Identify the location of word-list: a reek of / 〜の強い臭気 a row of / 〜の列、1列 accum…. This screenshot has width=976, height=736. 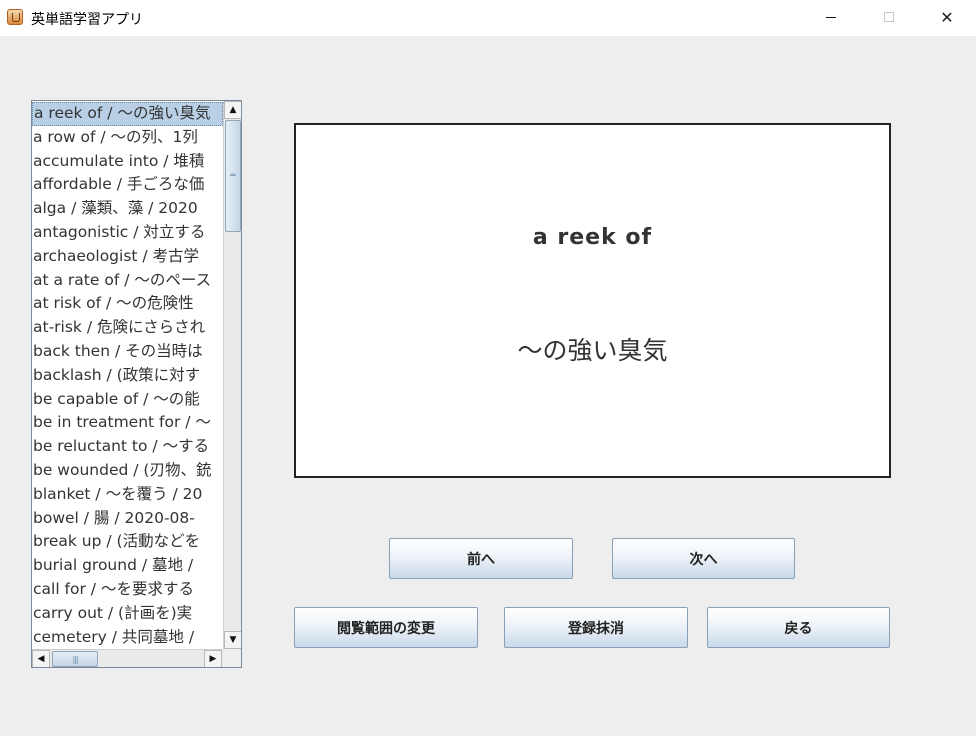
(127, 375).